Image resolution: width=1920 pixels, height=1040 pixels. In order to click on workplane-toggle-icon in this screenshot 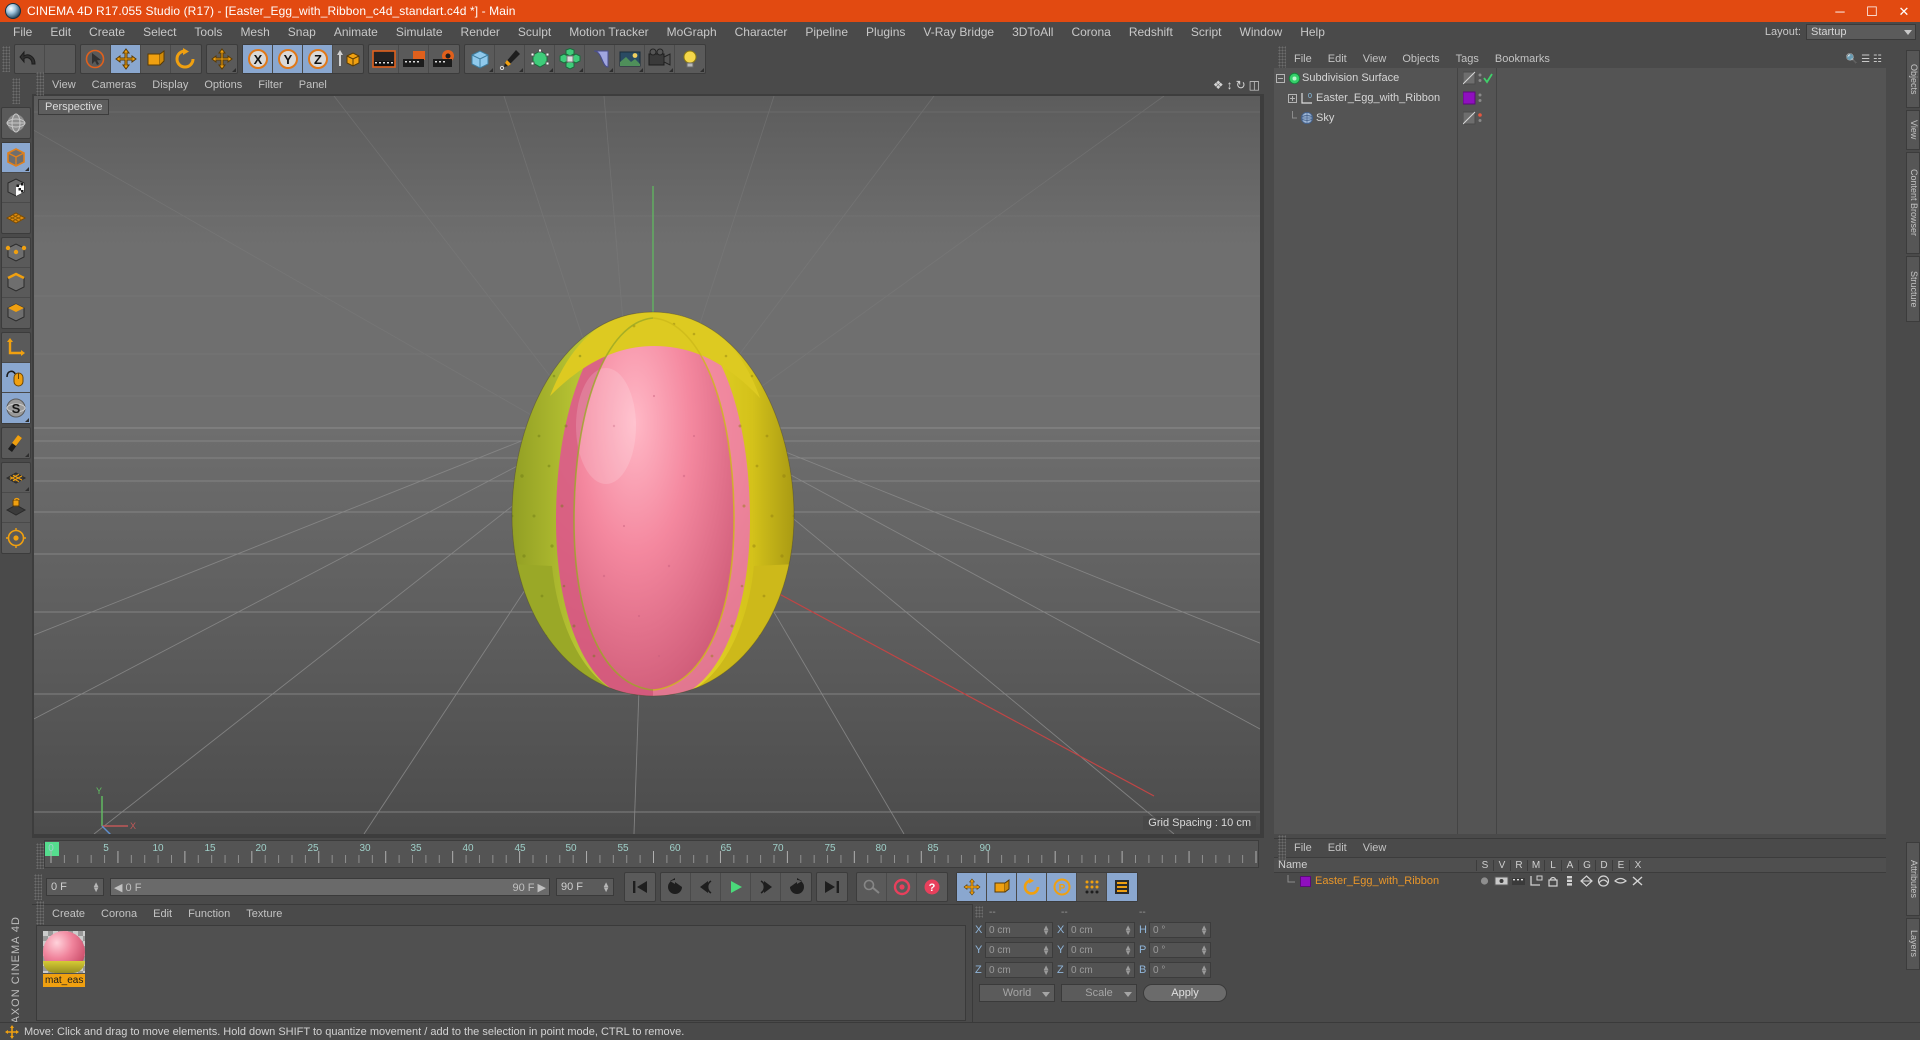, I will do `click(16, 538)`.